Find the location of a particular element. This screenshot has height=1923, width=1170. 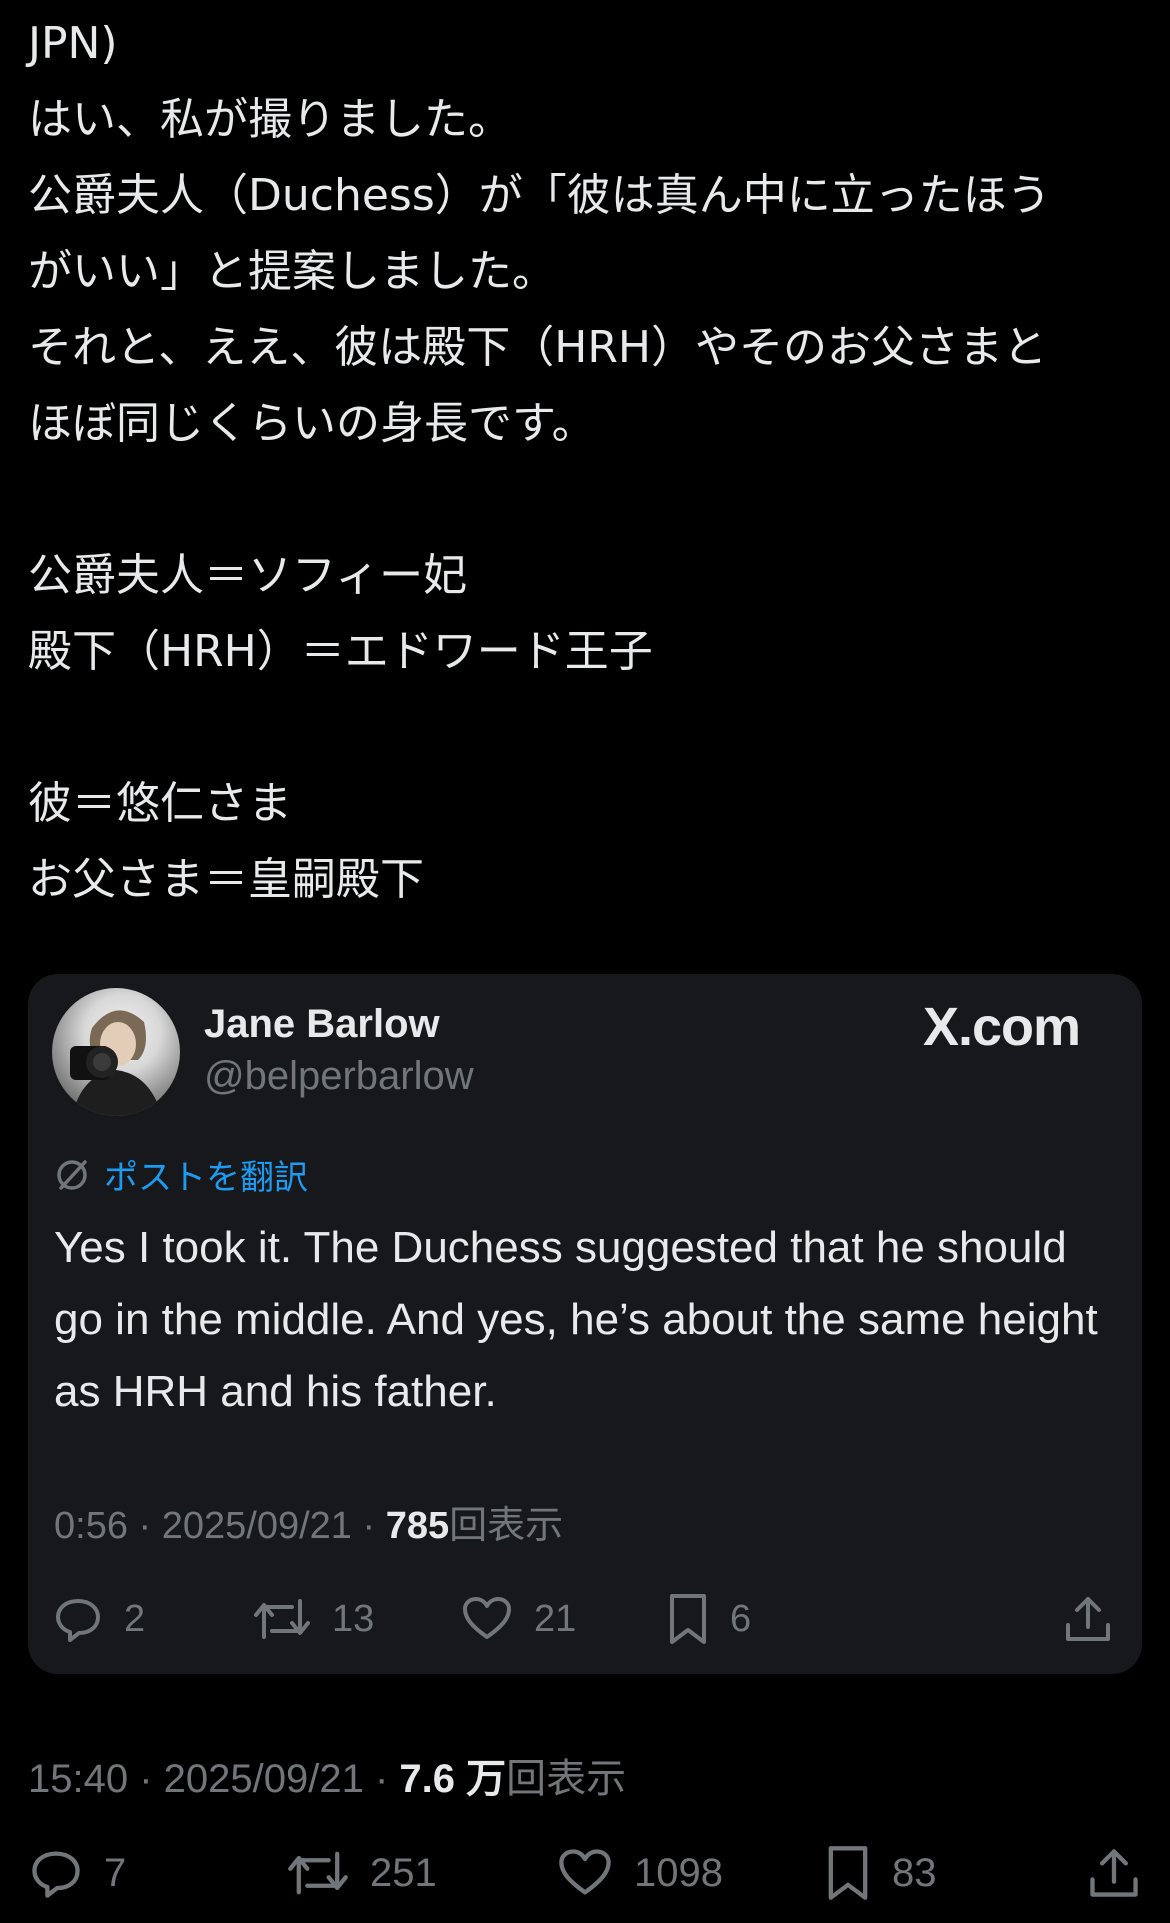

post-actions: 7 251 1098 83 is located at coordinates (585, 1874).